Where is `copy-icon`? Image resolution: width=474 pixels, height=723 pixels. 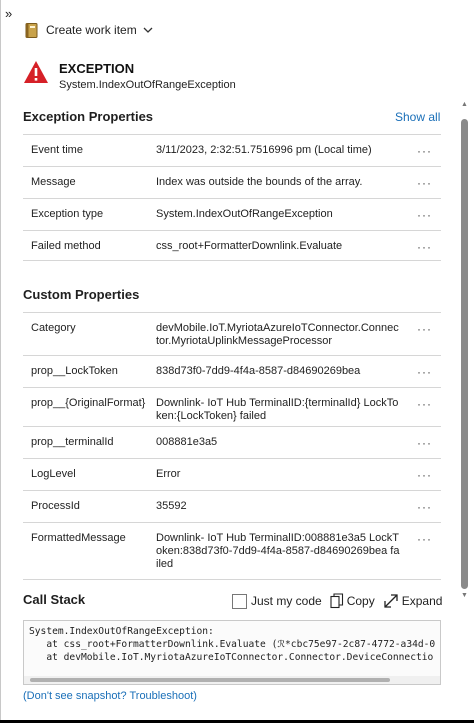
copy-icon is located at coordinates (337, 601).